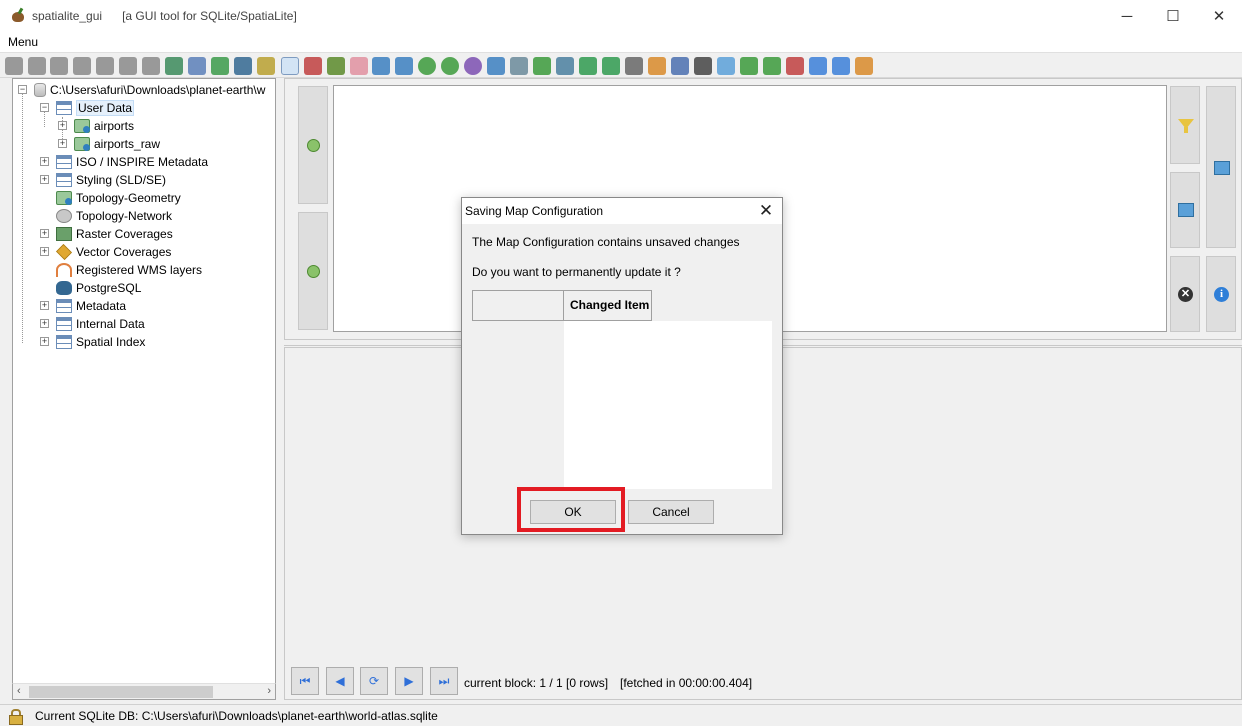  I want to click on network-icon, so click(749, 66).